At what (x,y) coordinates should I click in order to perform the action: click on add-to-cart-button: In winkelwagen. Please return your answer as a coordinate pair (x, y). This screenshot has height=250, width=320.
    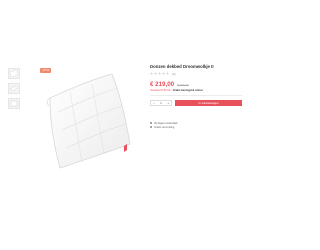
    Looking at the image, I should click on (208, 103).